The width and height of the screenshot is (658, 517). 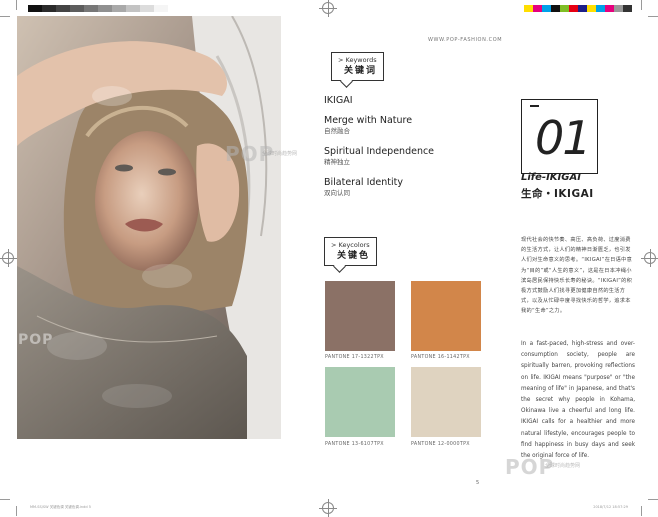 I want to click on keywords-tag-en: > Keywords, so click(x=357, y=60).